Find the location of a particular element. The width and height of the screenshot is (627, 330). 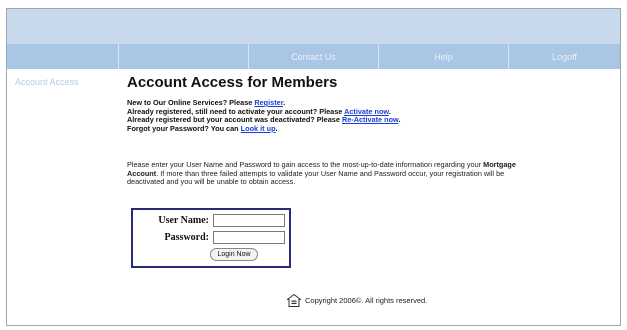

header-band is located at coordinates (313, 26).